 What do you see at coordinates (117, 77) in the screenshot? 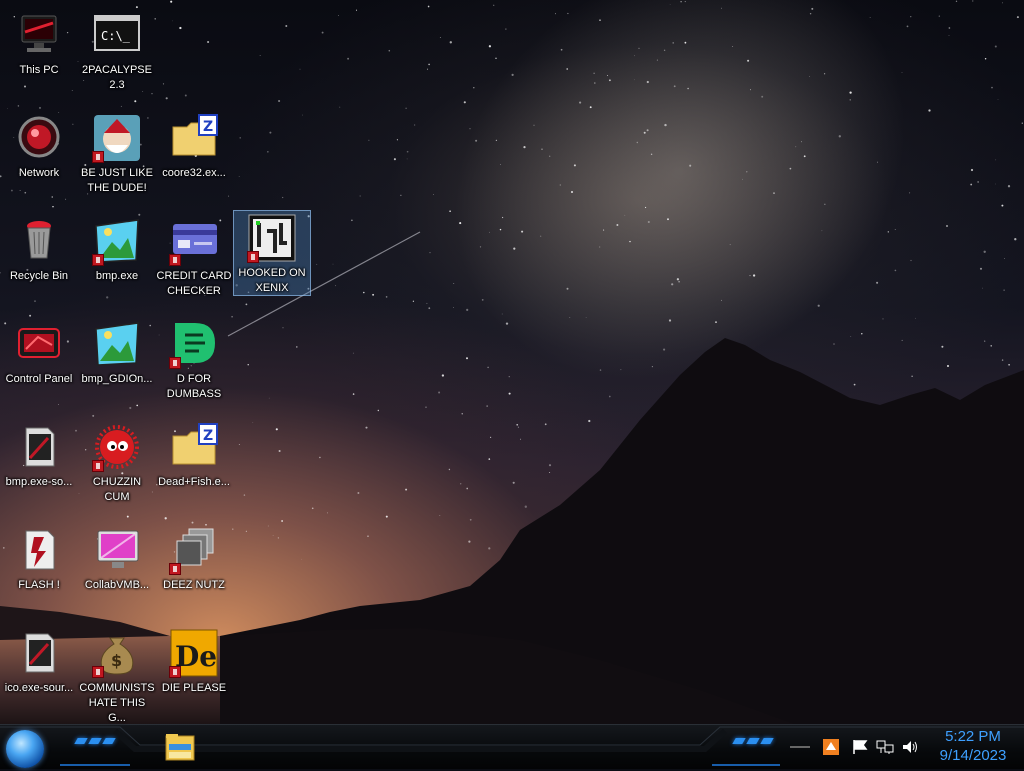
I see `icon-label: 2PACALYPSE 2.3` at bounding box center [117, 77].